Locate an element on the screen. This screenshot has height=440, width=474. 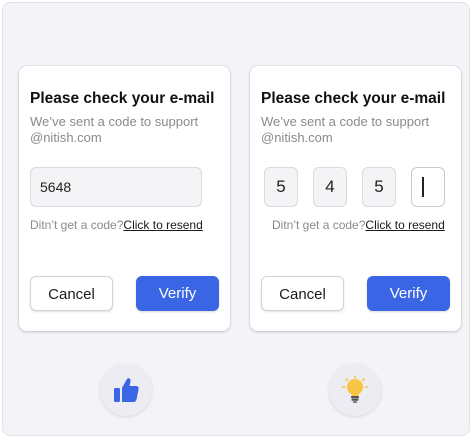
like-badge is located at coordinates (126, 390).